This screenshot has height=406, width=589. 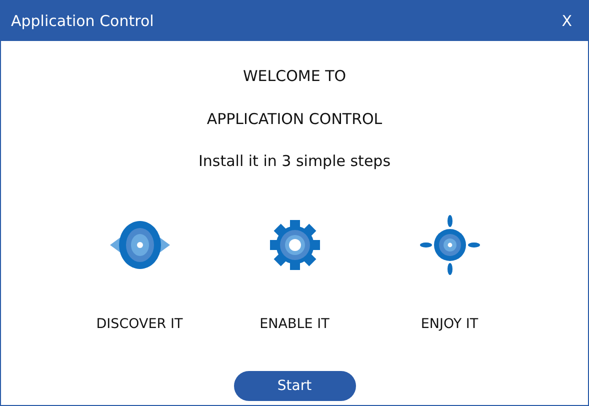 I want to click on target-icon, so click(x=450, y=245).